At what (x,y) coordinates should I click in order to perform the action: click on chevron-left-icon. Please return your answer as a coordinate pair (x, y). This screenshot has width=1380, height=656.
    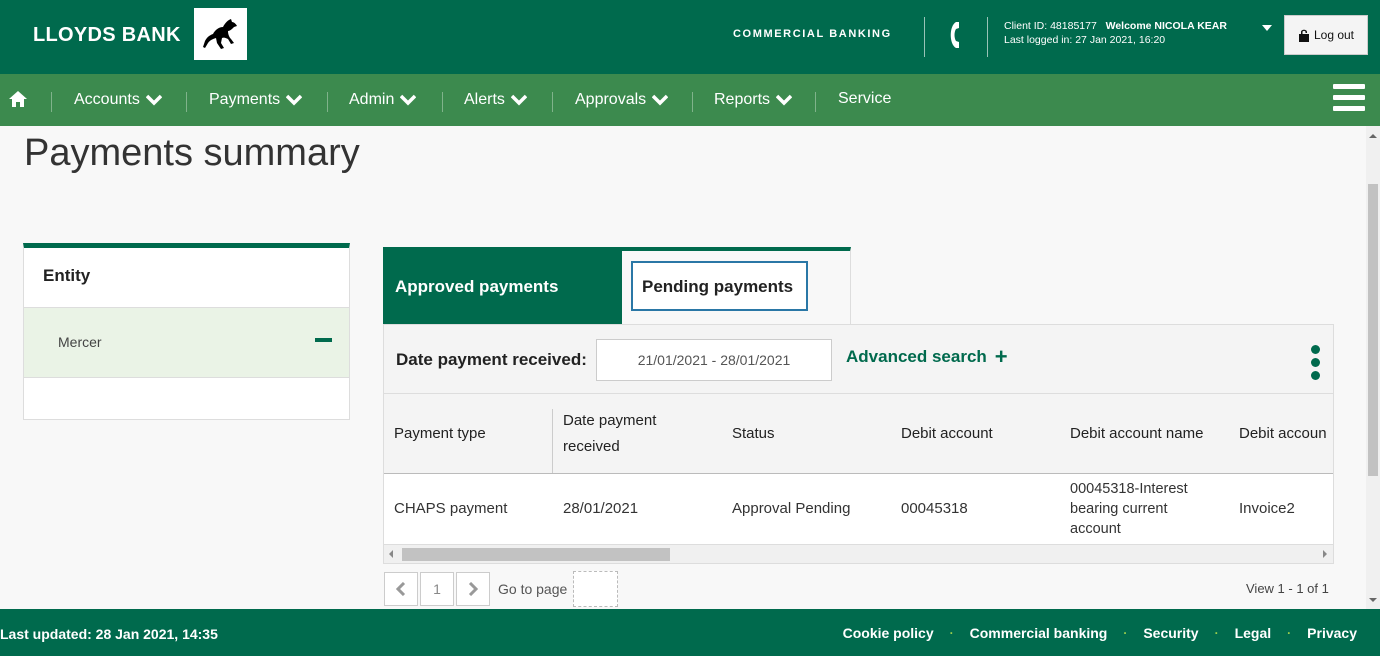
    Looking at the image, I should click on (401, 589).